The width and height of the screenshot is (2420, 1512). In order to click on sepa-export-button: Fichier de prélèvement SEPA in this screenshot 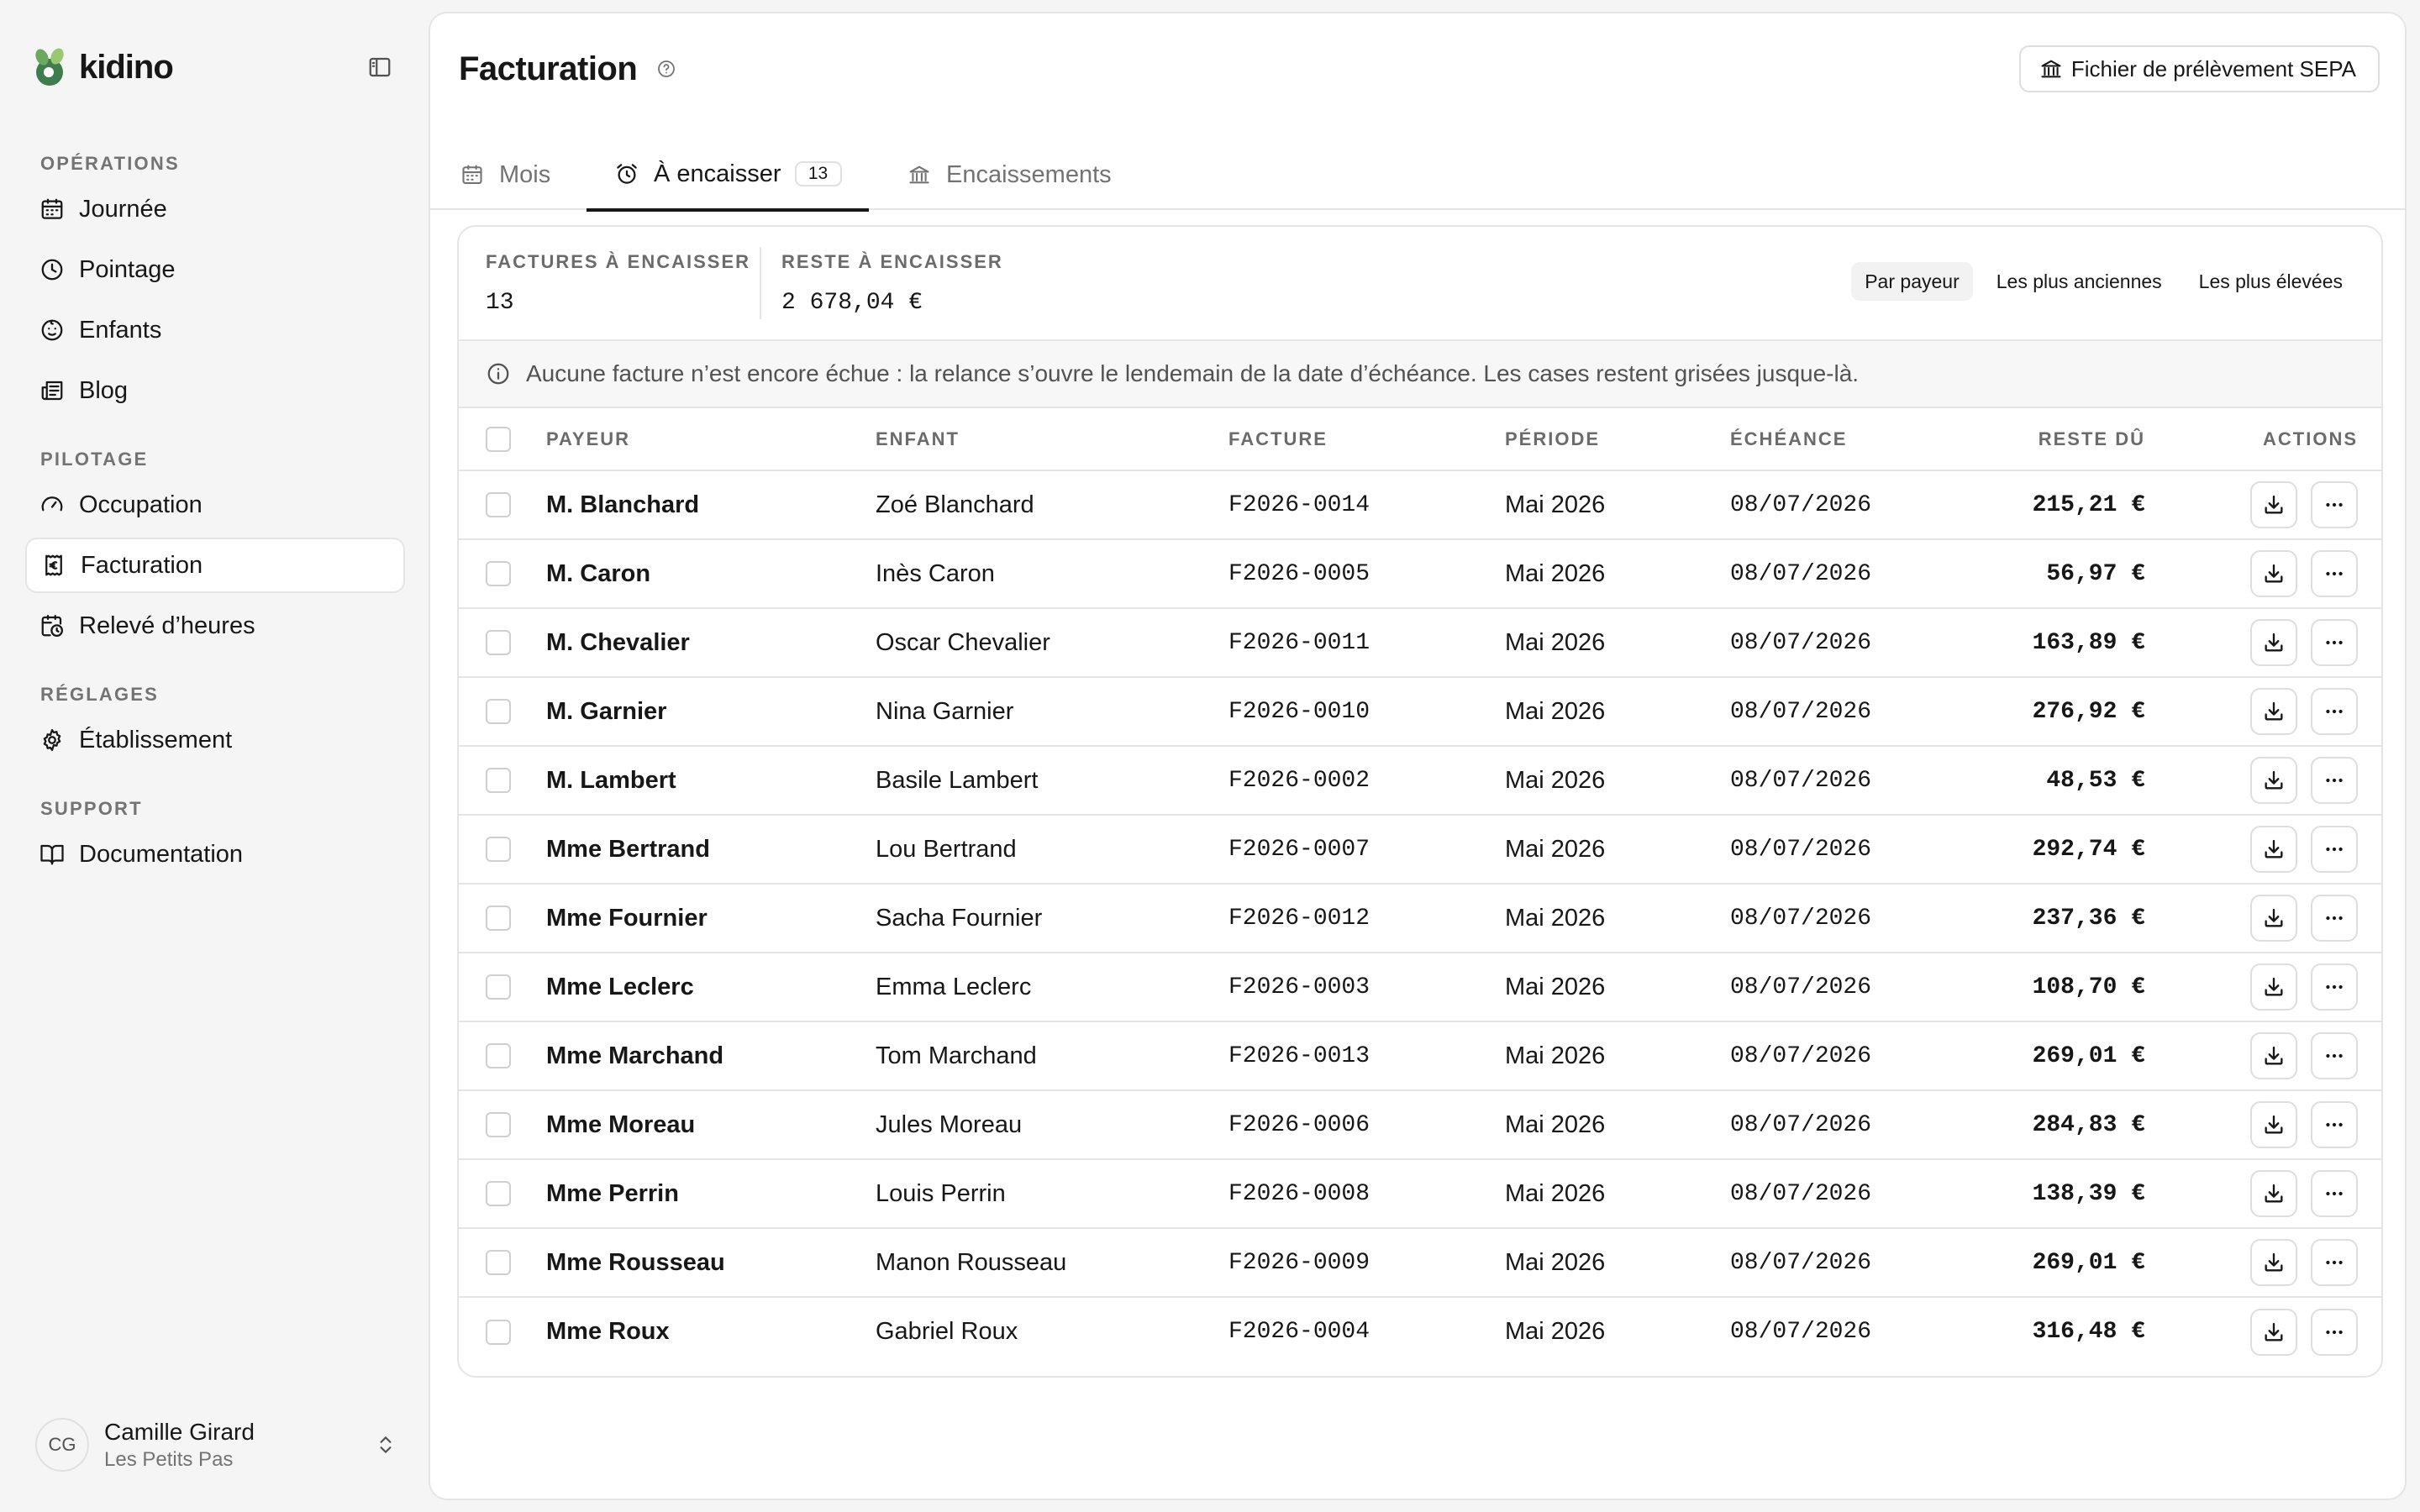, I will do `click(2199, 68)`.